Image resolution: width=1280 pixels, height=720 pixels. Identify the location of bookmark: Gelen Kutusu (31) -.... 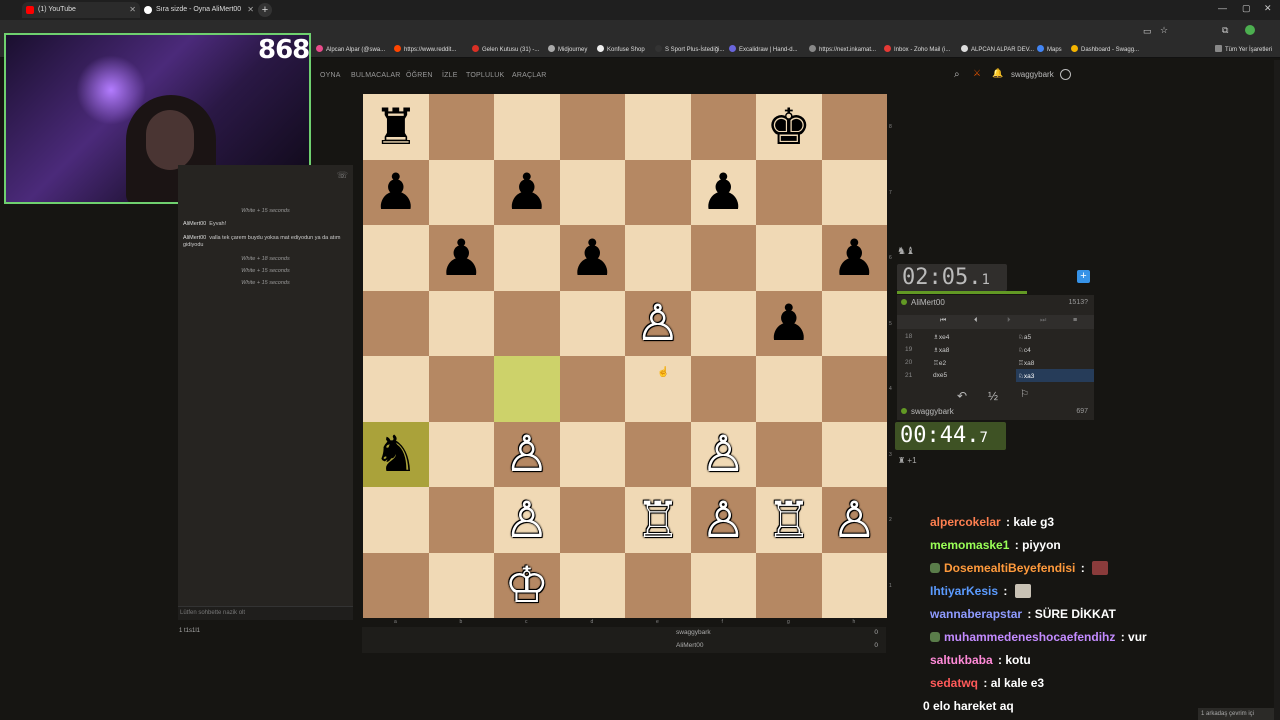
(505, 49).